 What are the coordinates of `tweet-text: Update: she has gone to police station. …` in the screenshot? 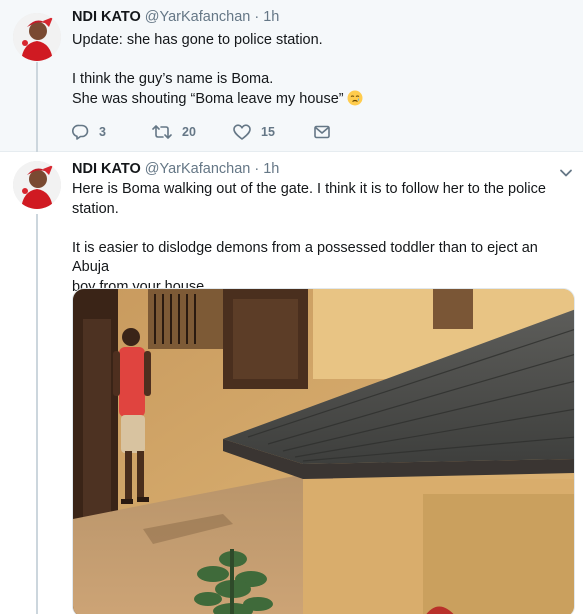 It's located at (319, 70).